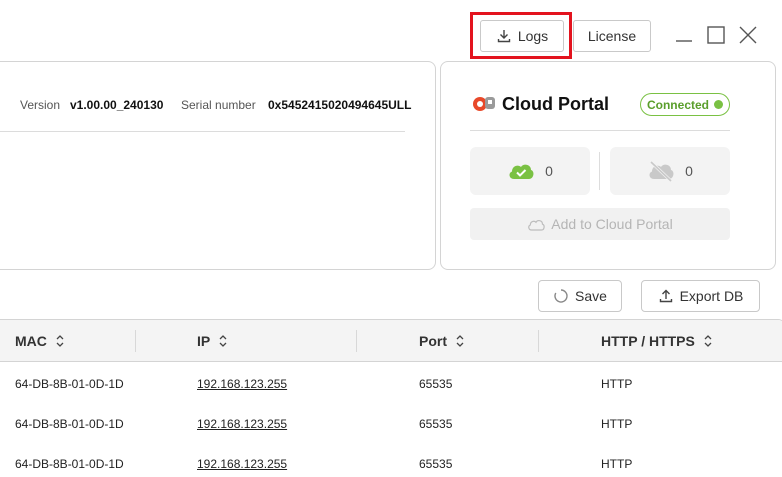 This screenshot has height=477, width=782. Describe the element at coordinates (40, 105) in the screenshot. I see `version-label: Version` at that location.